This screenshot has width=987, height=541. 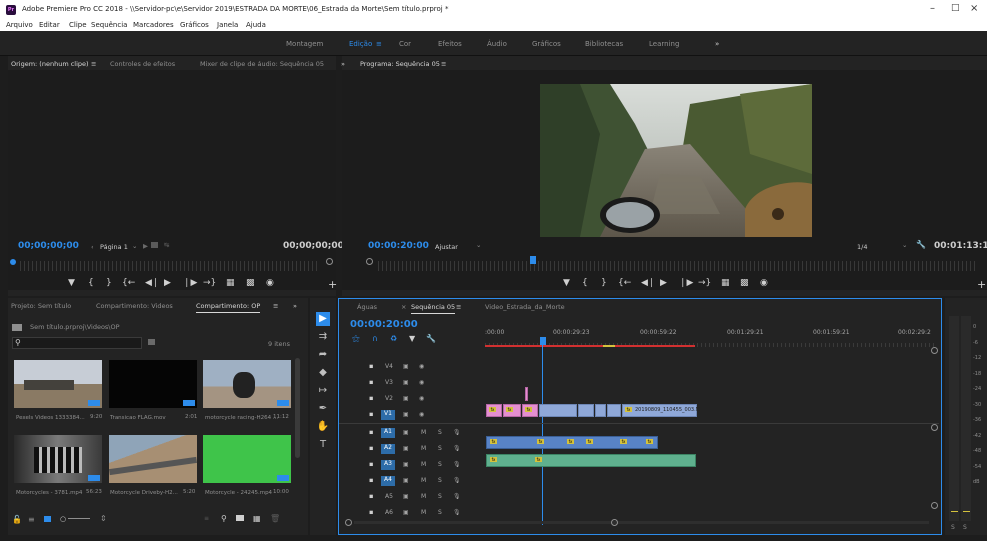 I want to click on program-menu-icon: ≡, so click(x=443, y=64).